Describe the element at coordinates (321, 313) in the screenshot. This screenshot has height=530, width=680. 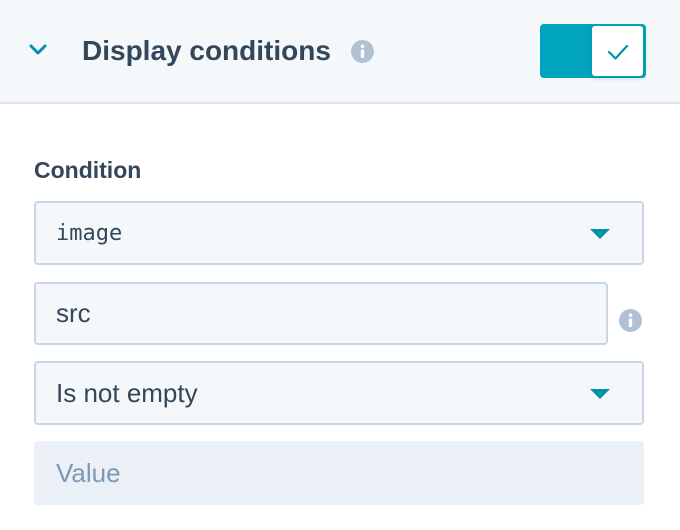
I see `field-name-input: src` at that location.